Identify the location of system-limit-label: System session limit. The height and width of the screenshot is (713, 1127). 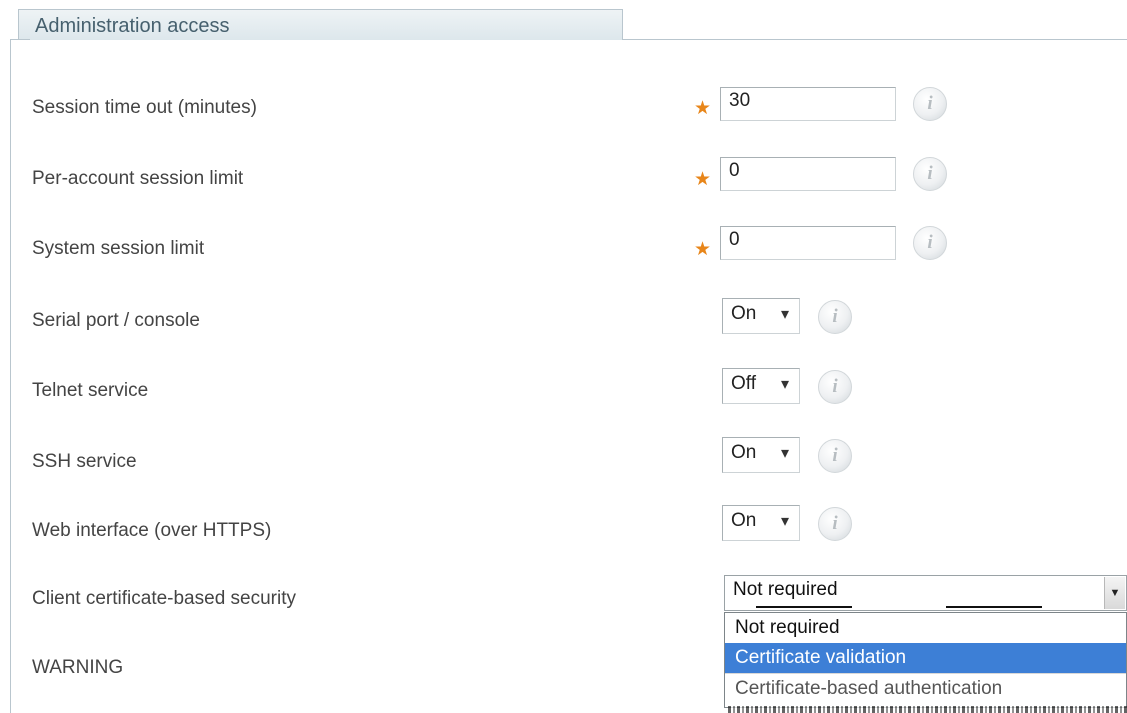
(118, 248).